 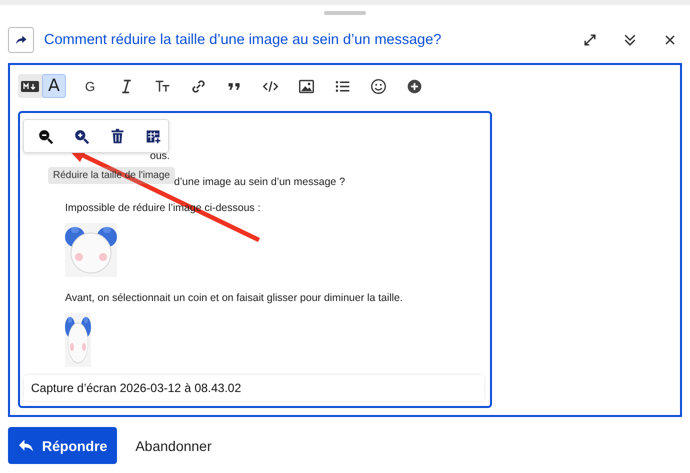 I want to click on paragraph: d’une image au sein d’un message ?, so click(x=260, y=182).